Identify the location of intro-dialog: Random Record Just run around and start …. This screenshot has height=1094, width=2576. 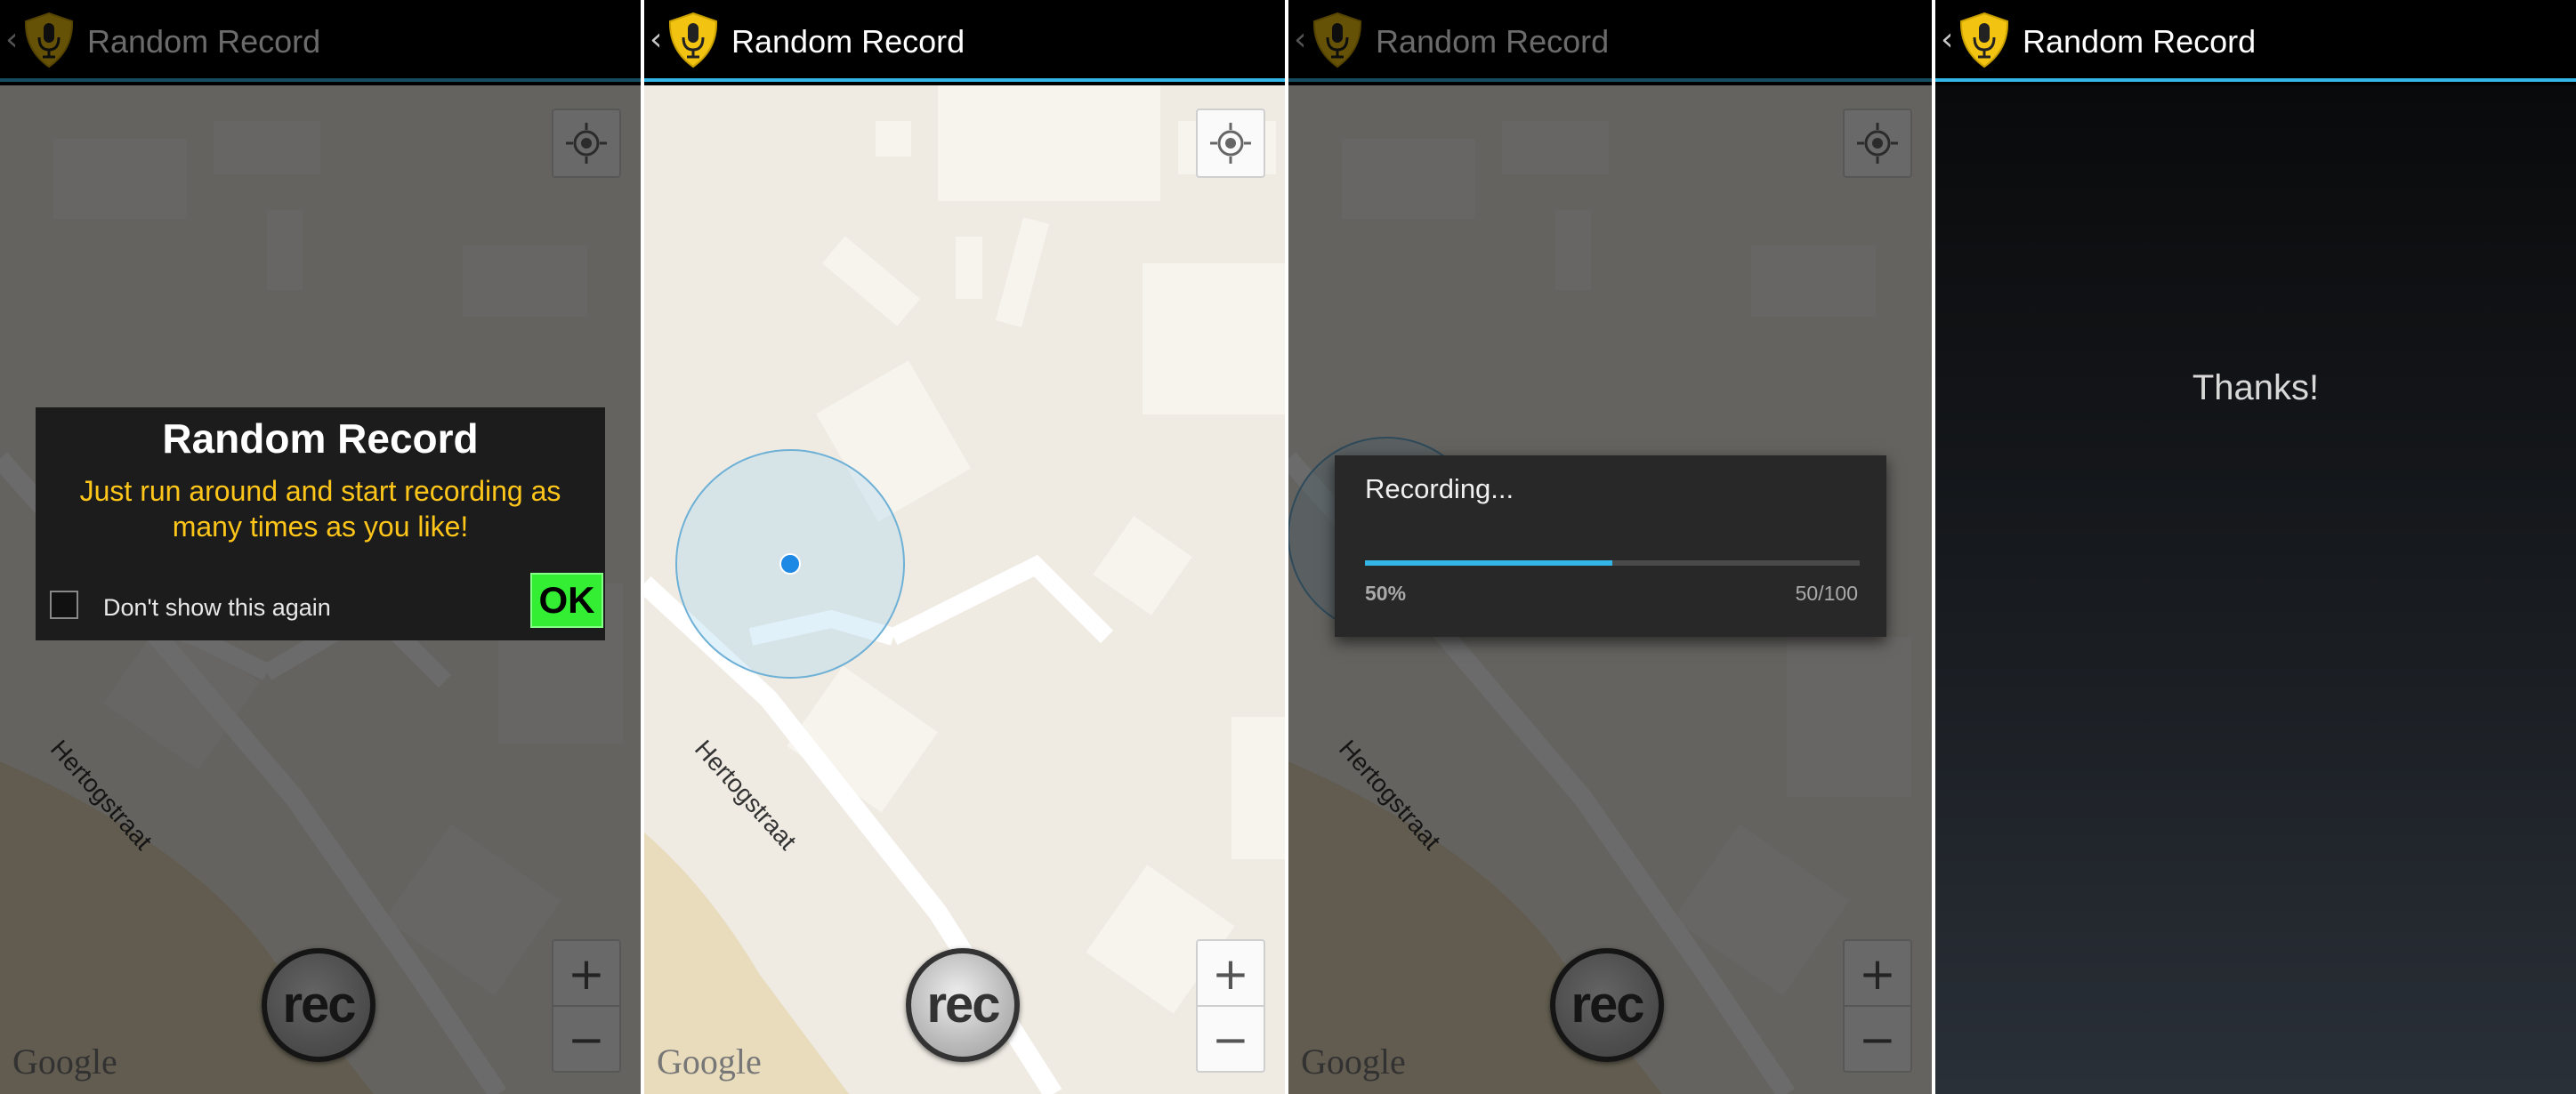
(320, 523).